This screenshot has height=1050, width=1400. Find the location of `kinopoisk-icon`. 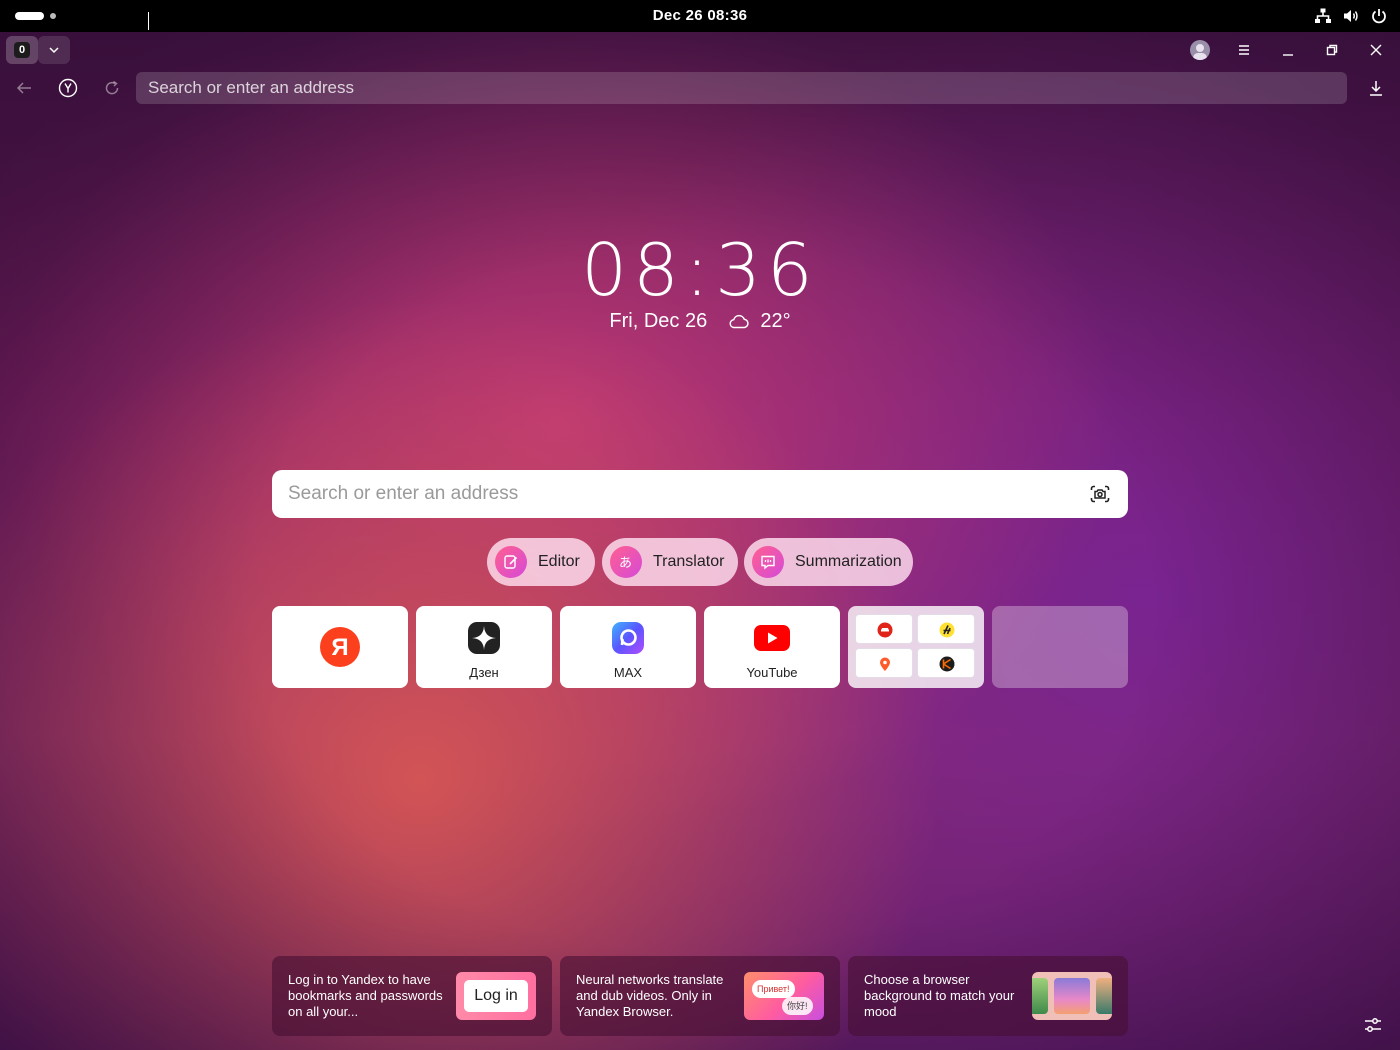

kinopoisk-icon is located at coordinates (947, 664).